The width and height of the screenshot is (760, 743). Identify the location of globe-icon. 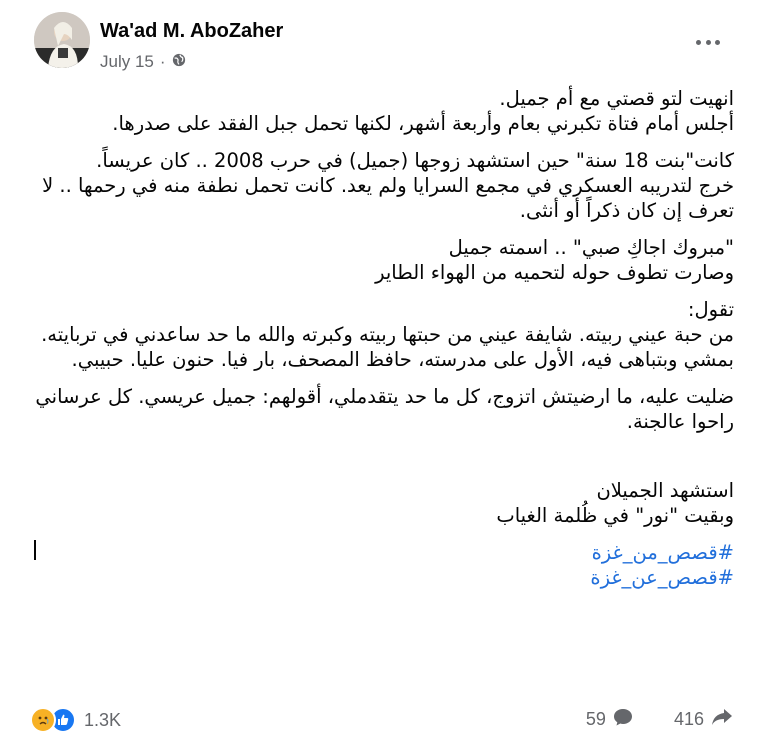
(179, 62).